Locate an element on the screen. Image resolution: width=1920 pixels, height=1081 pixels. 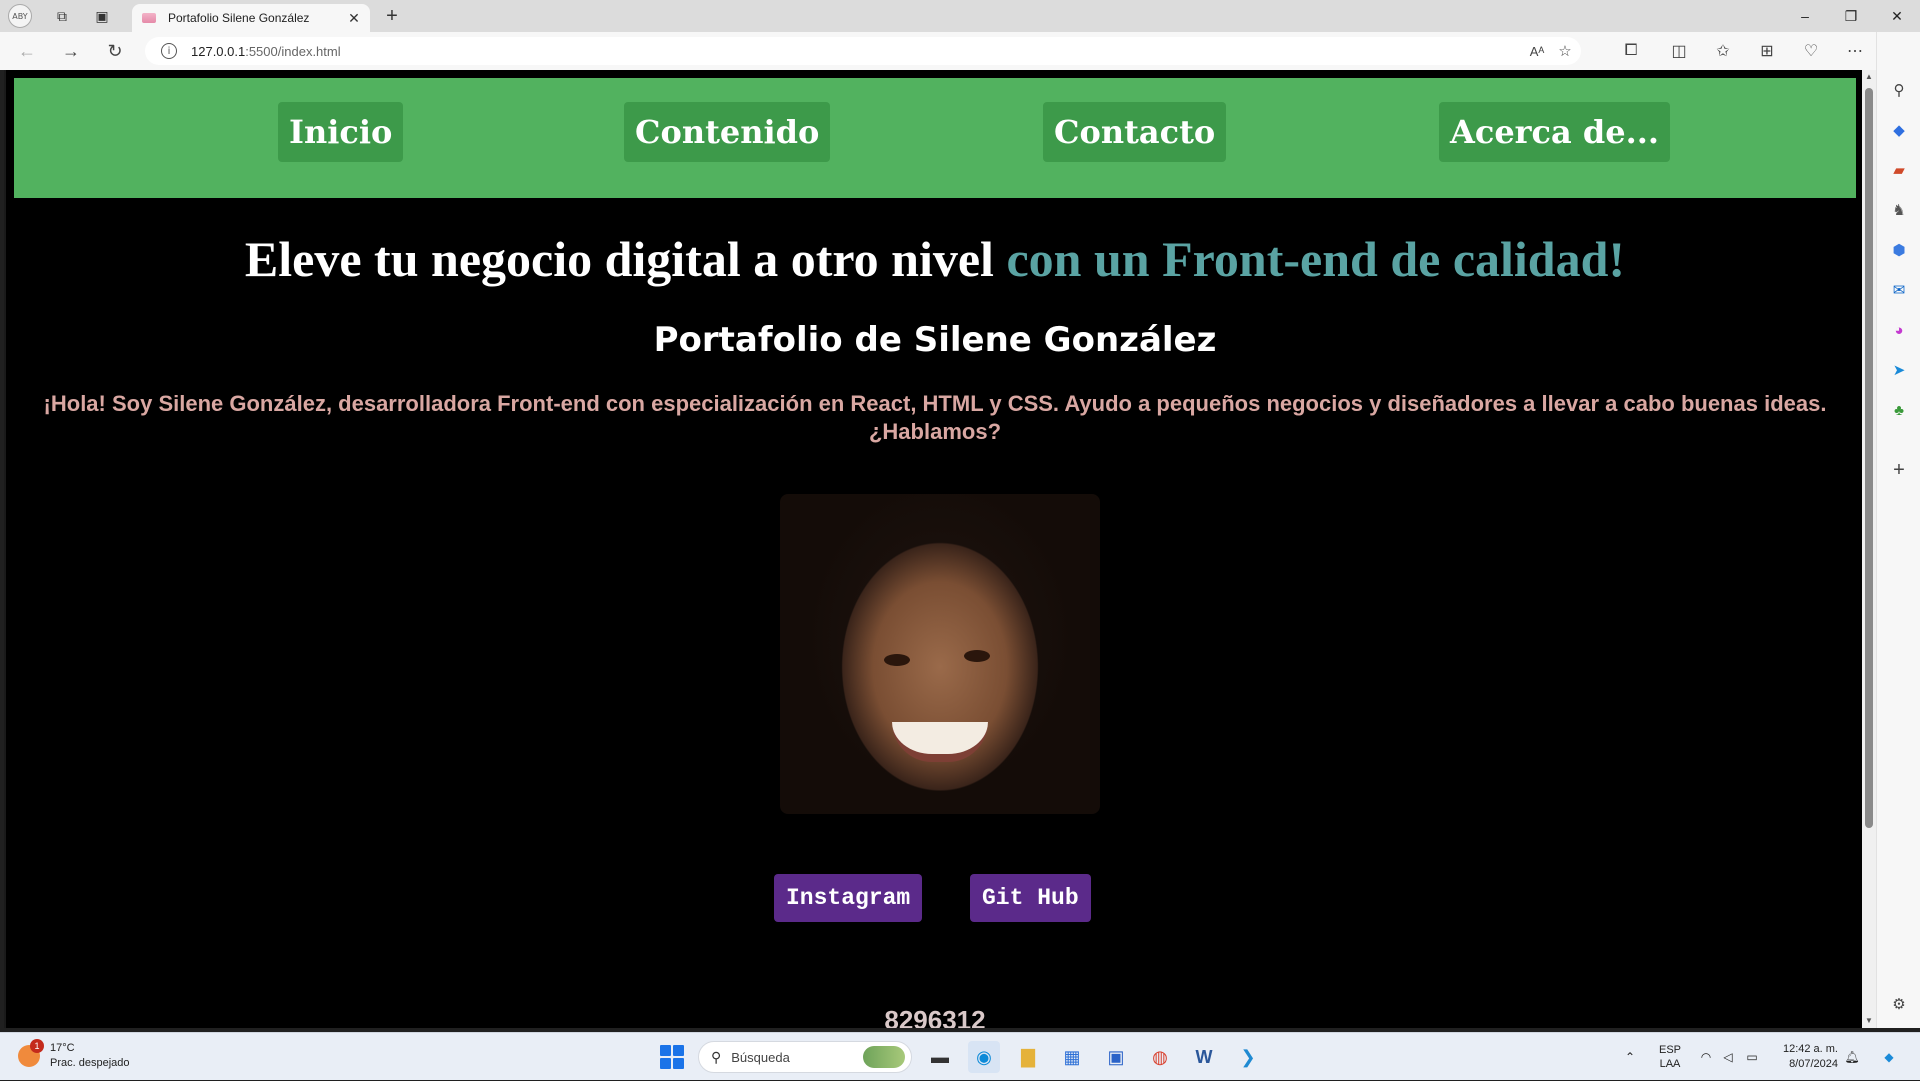
language-code: ESP is located at coordinates (1669, 1050).